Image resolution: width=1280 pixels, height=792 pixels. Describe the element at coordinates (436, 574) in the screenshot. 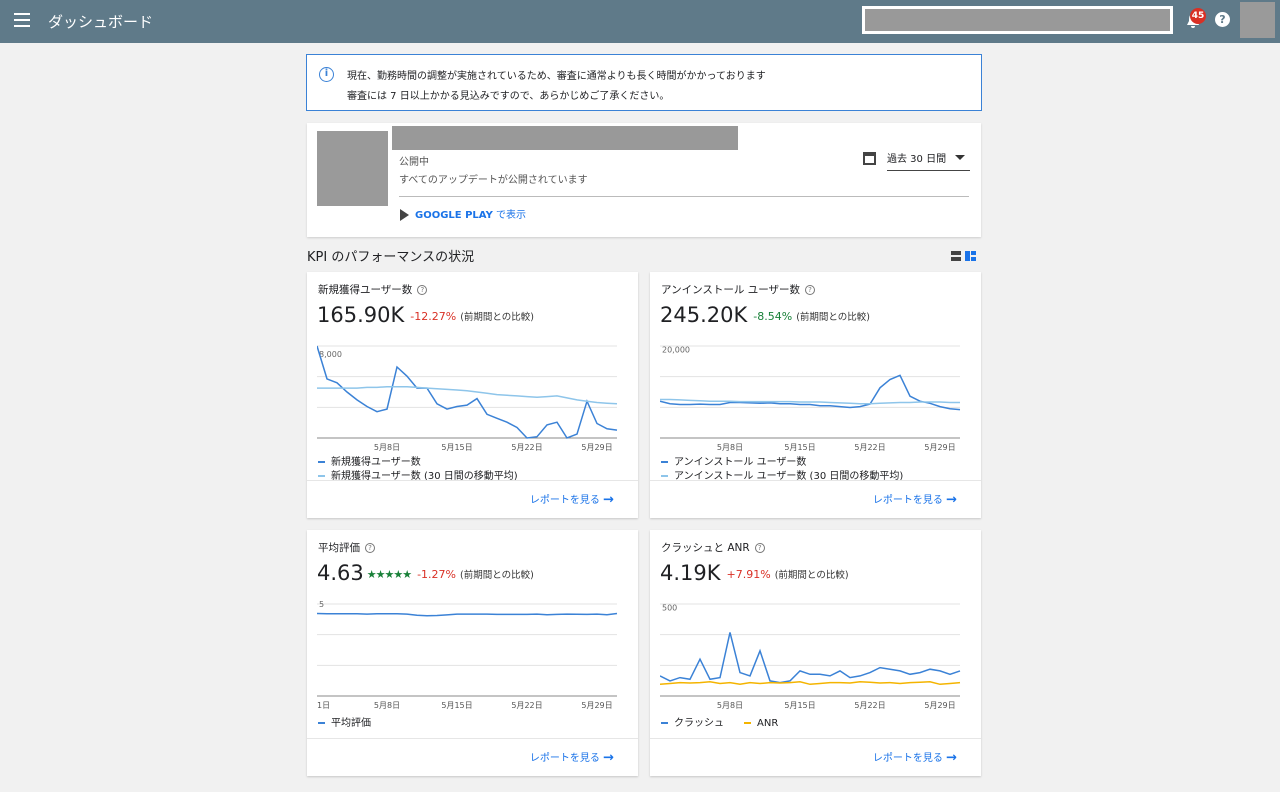

I see `kpi-change: -1.27%` at that location.